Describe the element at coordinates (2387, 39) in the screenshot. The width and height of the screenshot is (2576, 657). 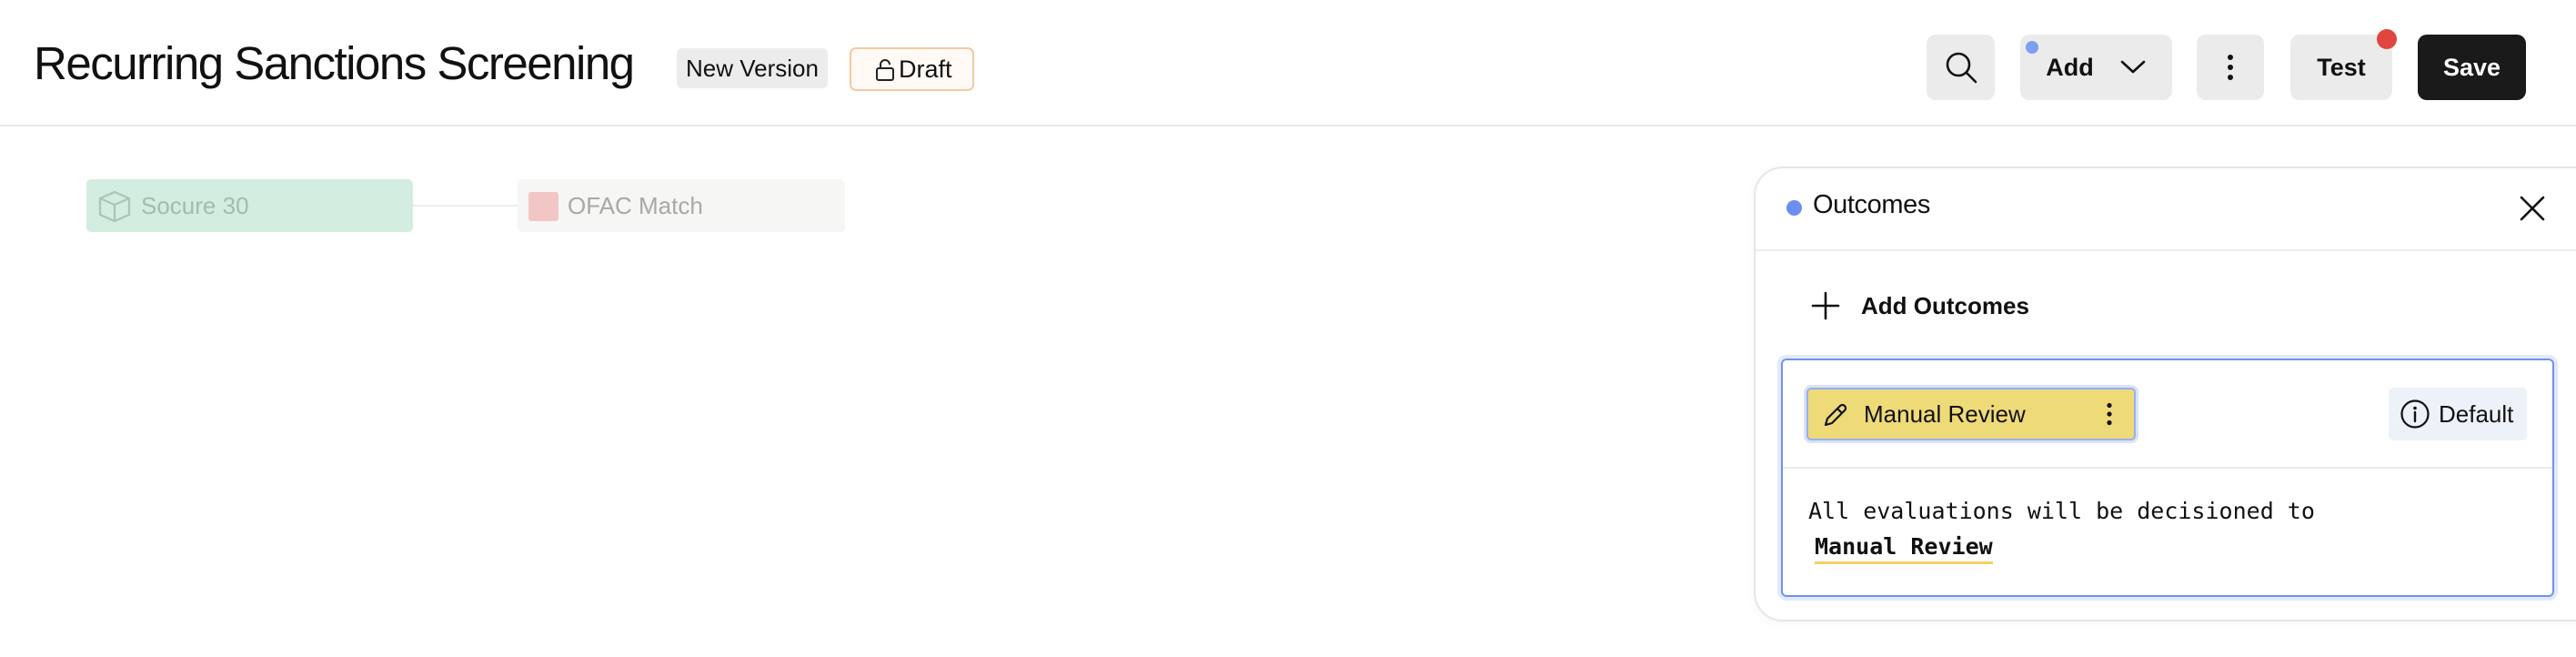
I see `test-notification-dot` at that location.